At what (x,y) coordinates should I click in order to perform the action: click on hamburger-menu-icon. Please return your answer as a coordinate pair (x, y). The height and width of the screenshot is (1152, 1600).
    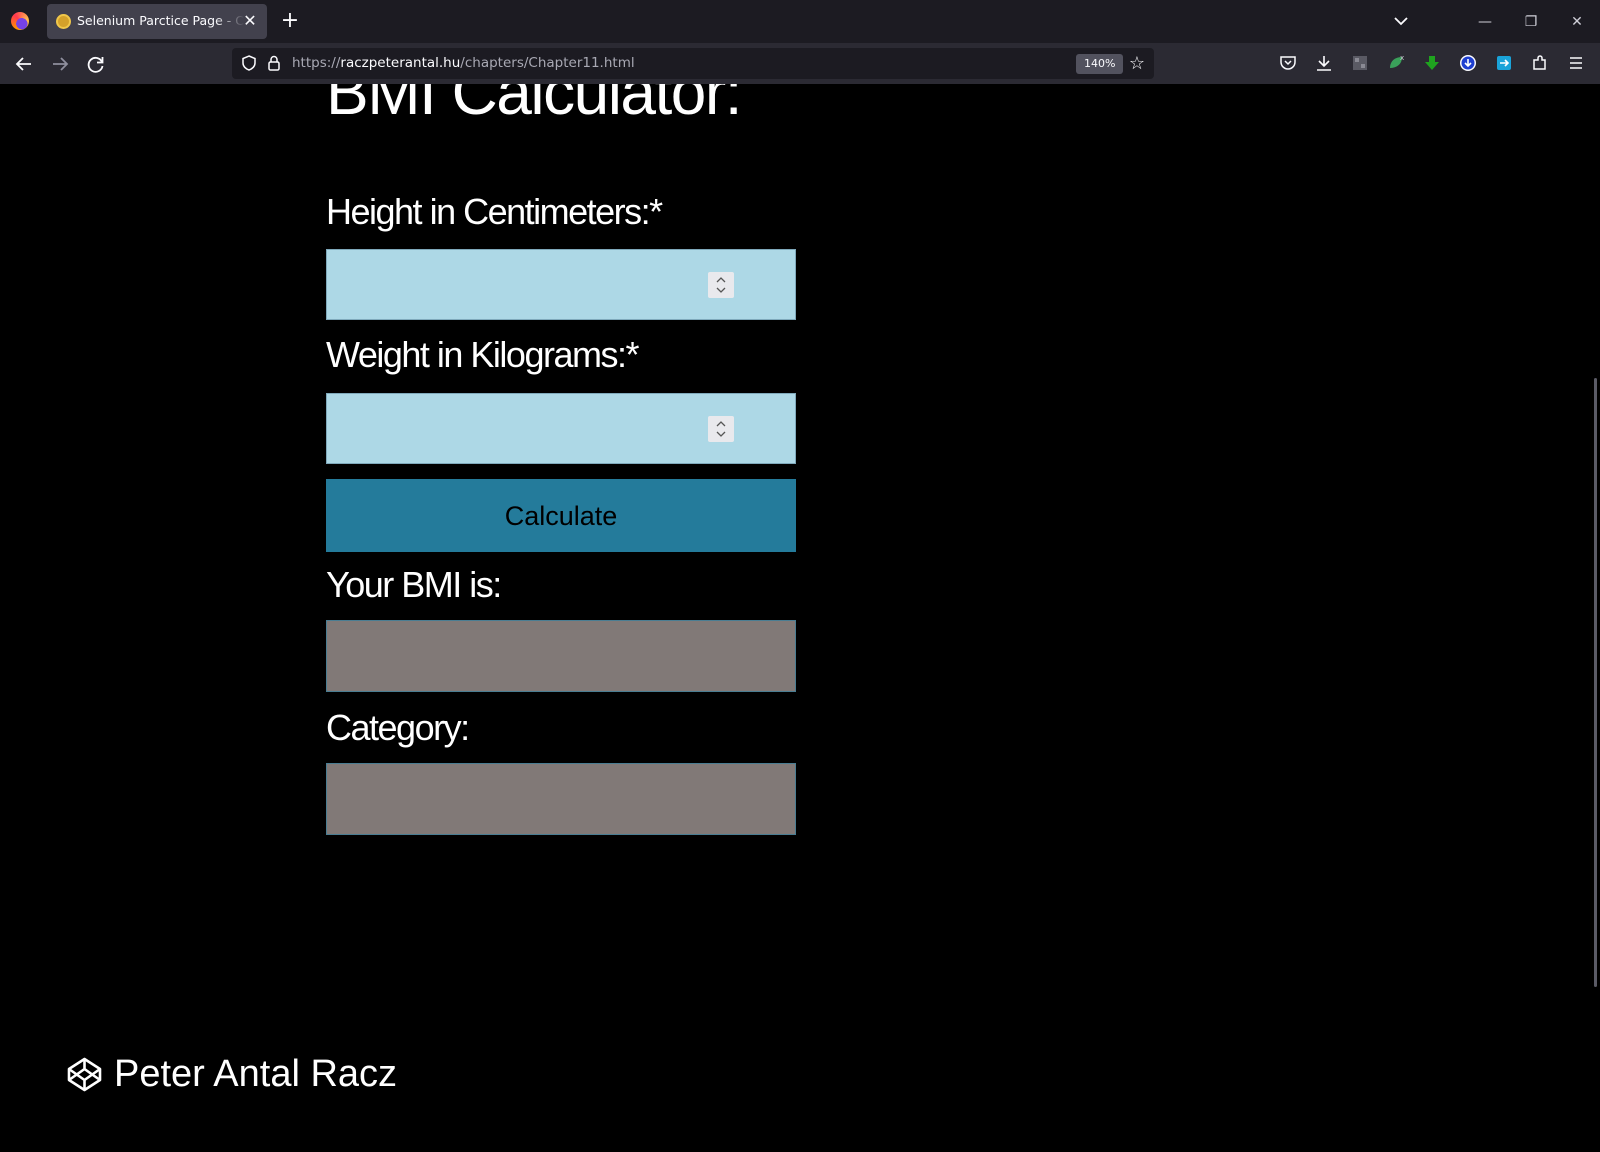
    Looking at the image, I should click on (1576, 63).